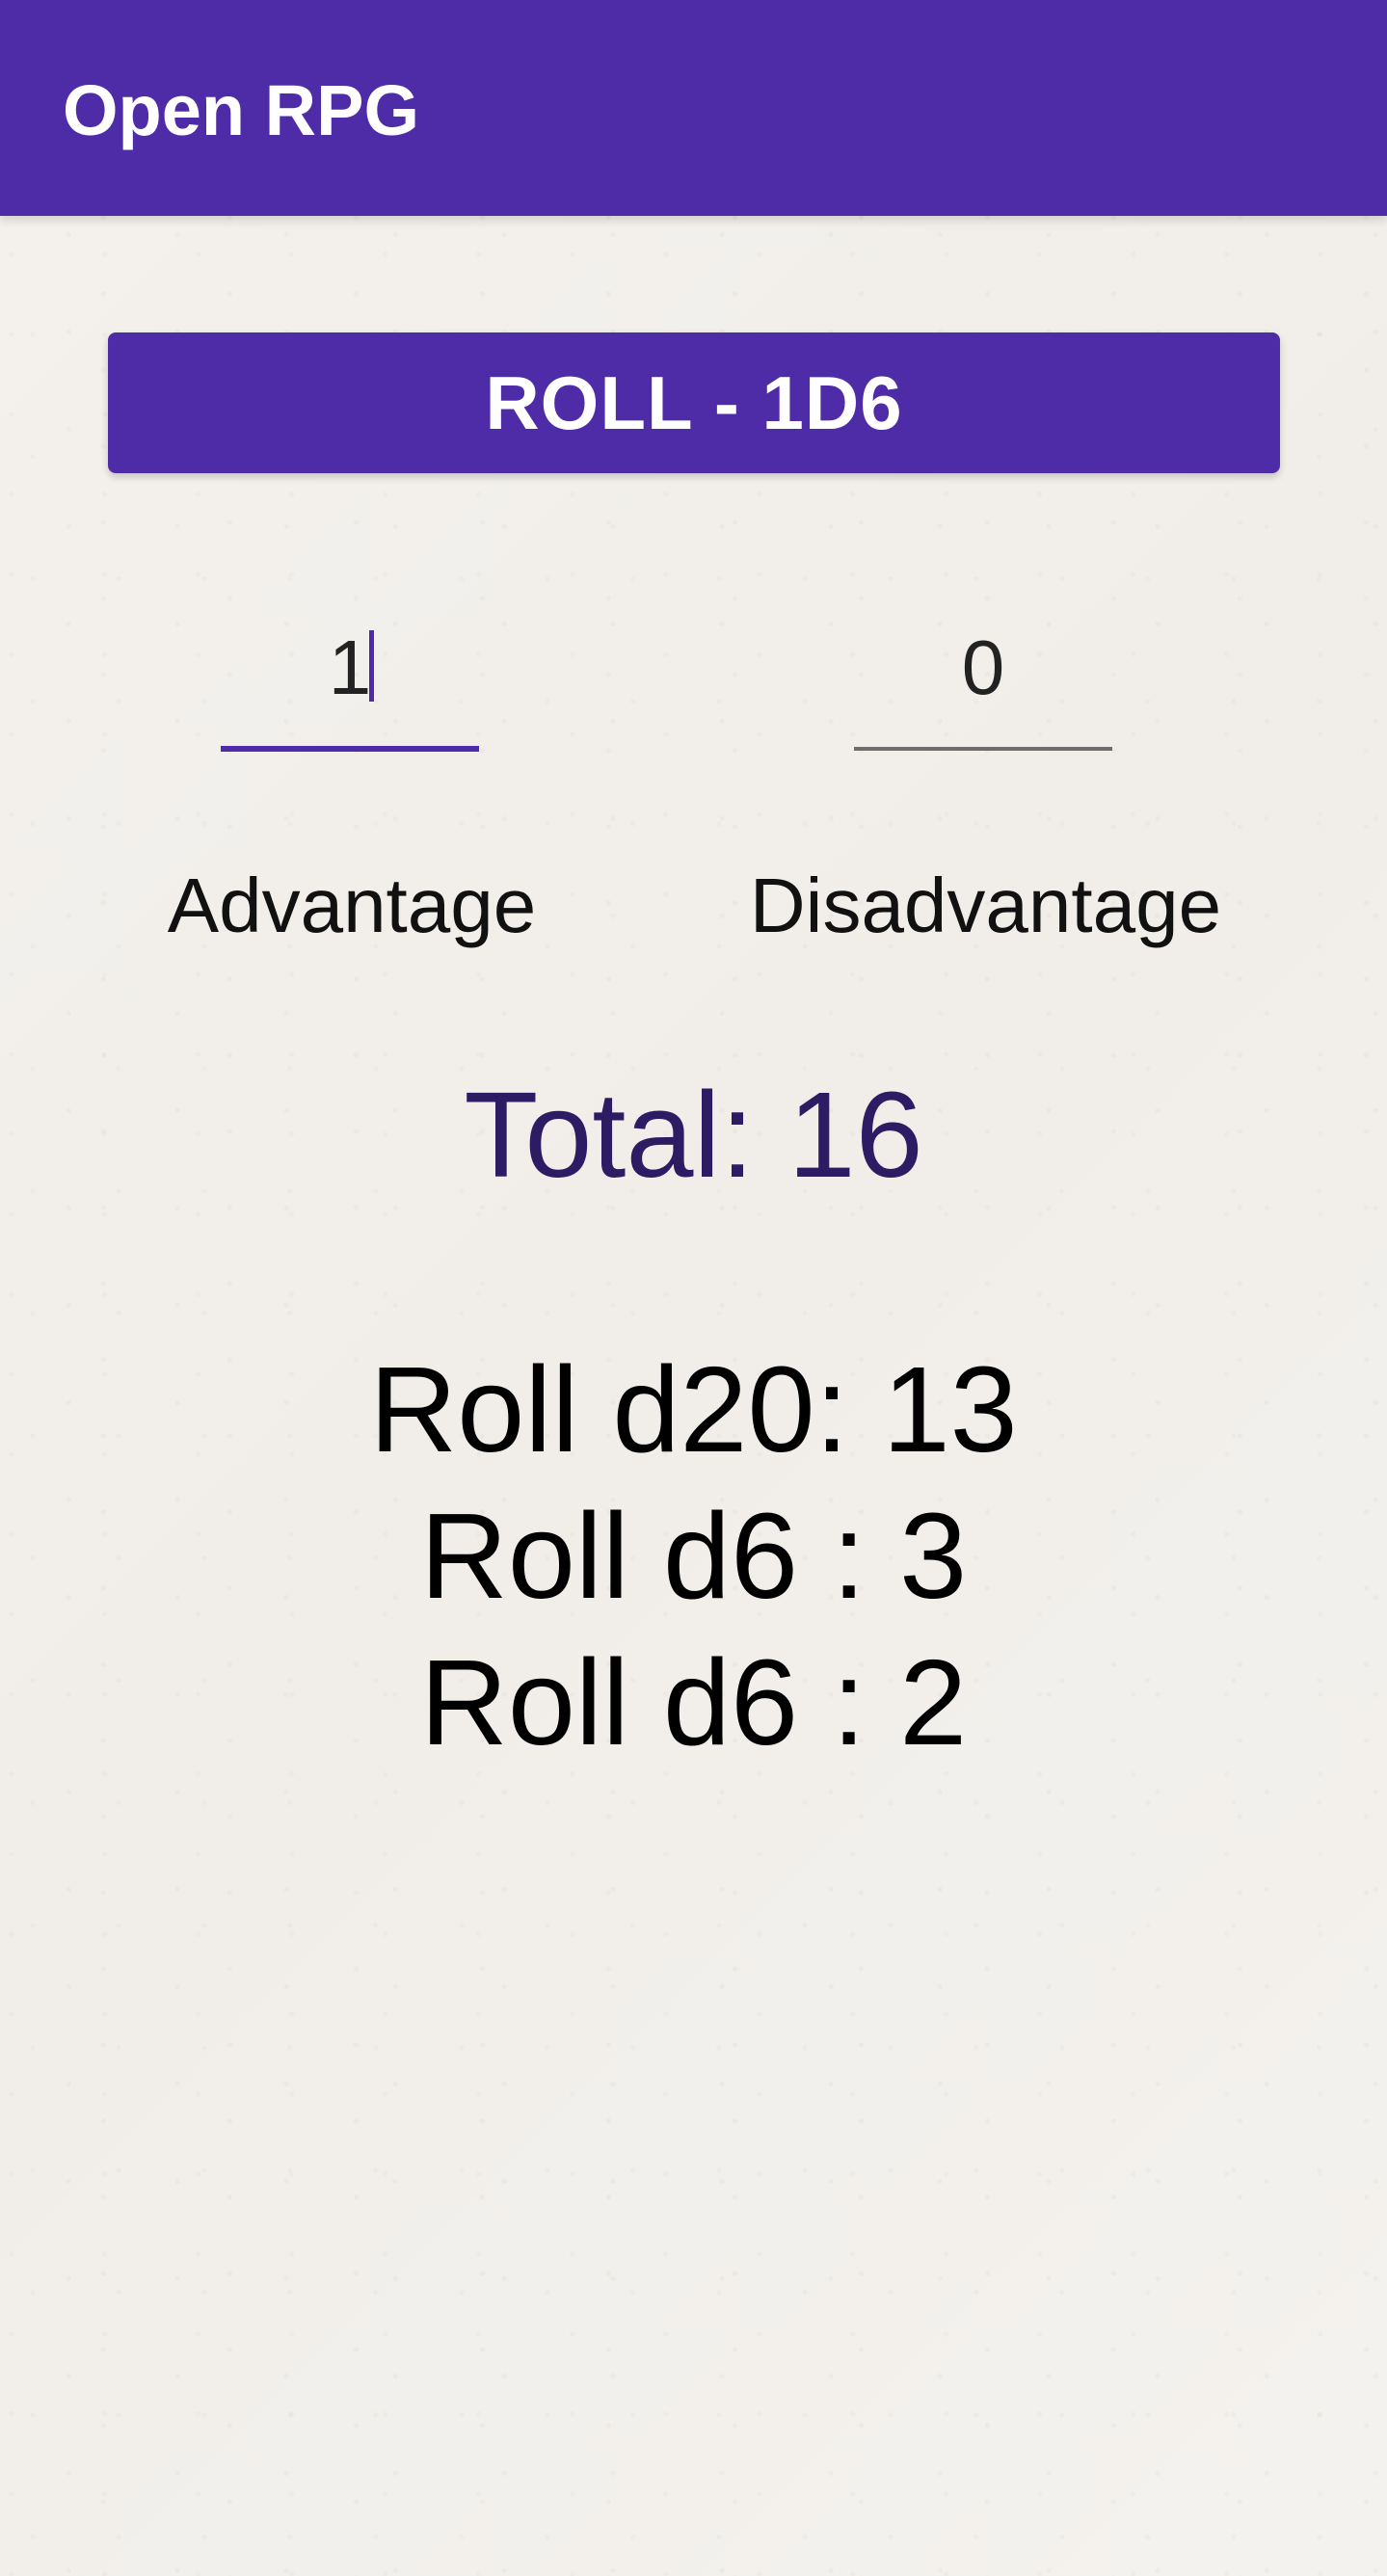  What do you see at coordinates (985, 905) in the screenshot?
I see `disadvantage-label: Disadvantage` at bounding box center [985, 905].